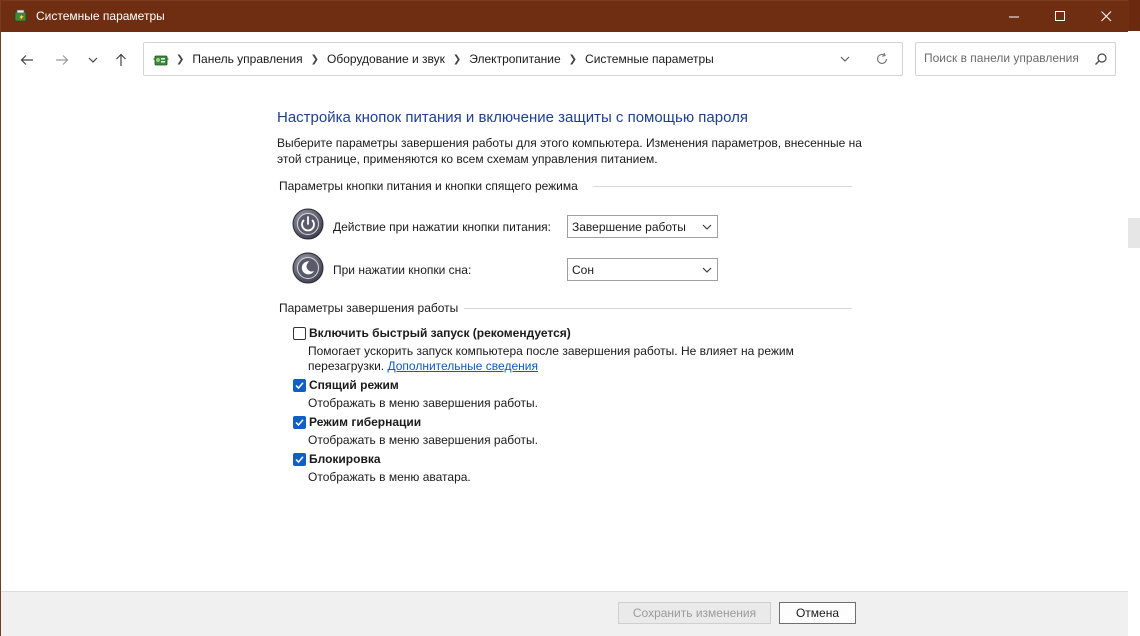  I want to click on maximize-button, so click(1060, 16).